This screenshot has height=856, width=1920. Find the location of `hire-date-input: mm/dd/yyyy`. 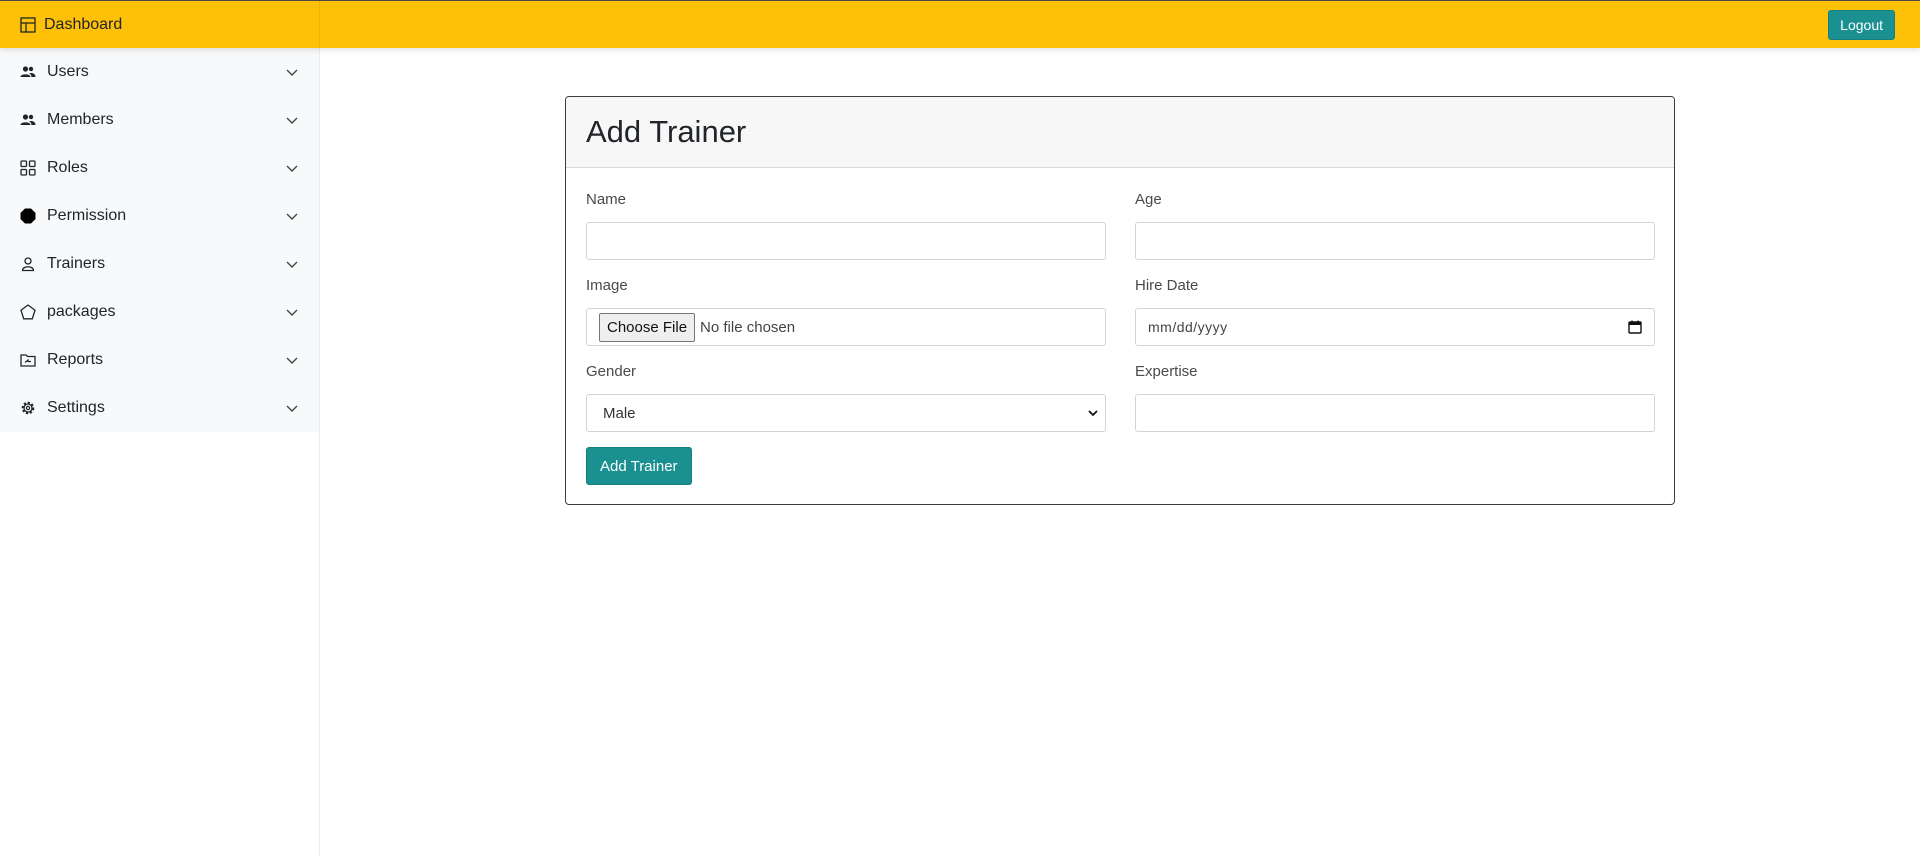

hire-date-input: mm/dd/yyyy is located at coordinates (1395, 327).